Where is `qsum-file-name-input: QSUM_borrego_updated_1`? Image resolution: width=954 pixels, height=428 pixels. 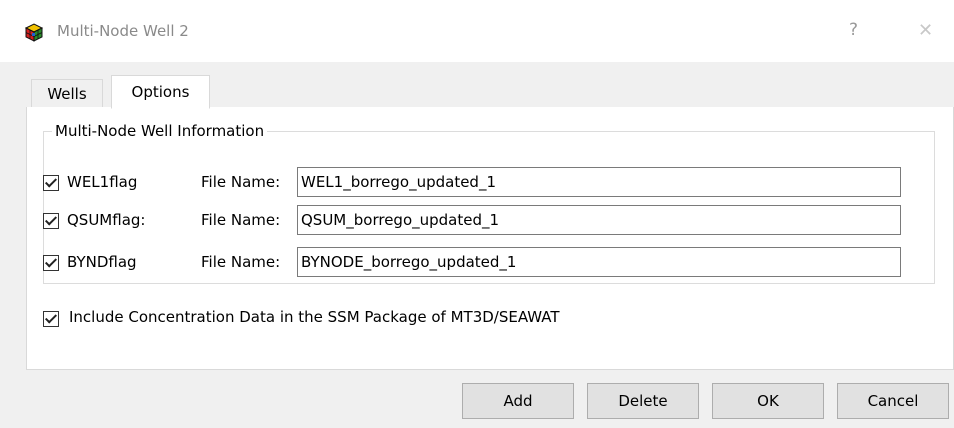
qsum-file-name-input: QSUM_borrego_updated_1 is located at coordinates (599, 220).